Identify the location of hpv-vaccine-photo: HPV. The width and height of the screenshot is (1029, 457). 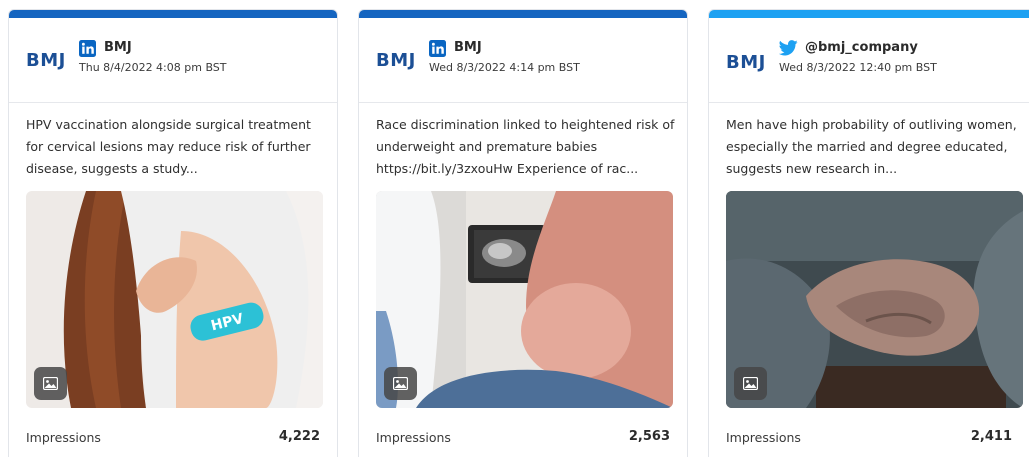
(174, 299).